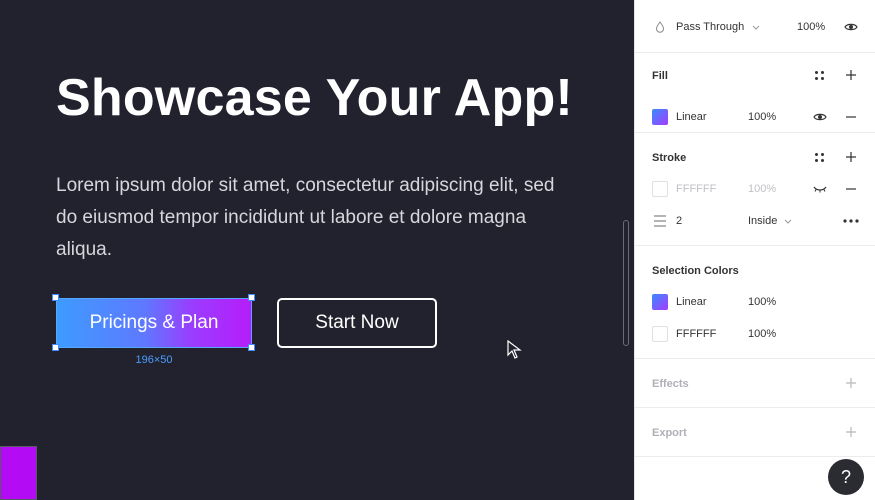 This screenshot has width=875, height=500. Describe the element at coordinates (851, 117) in the screenshot. I see `remove-fill-icon` at that location.